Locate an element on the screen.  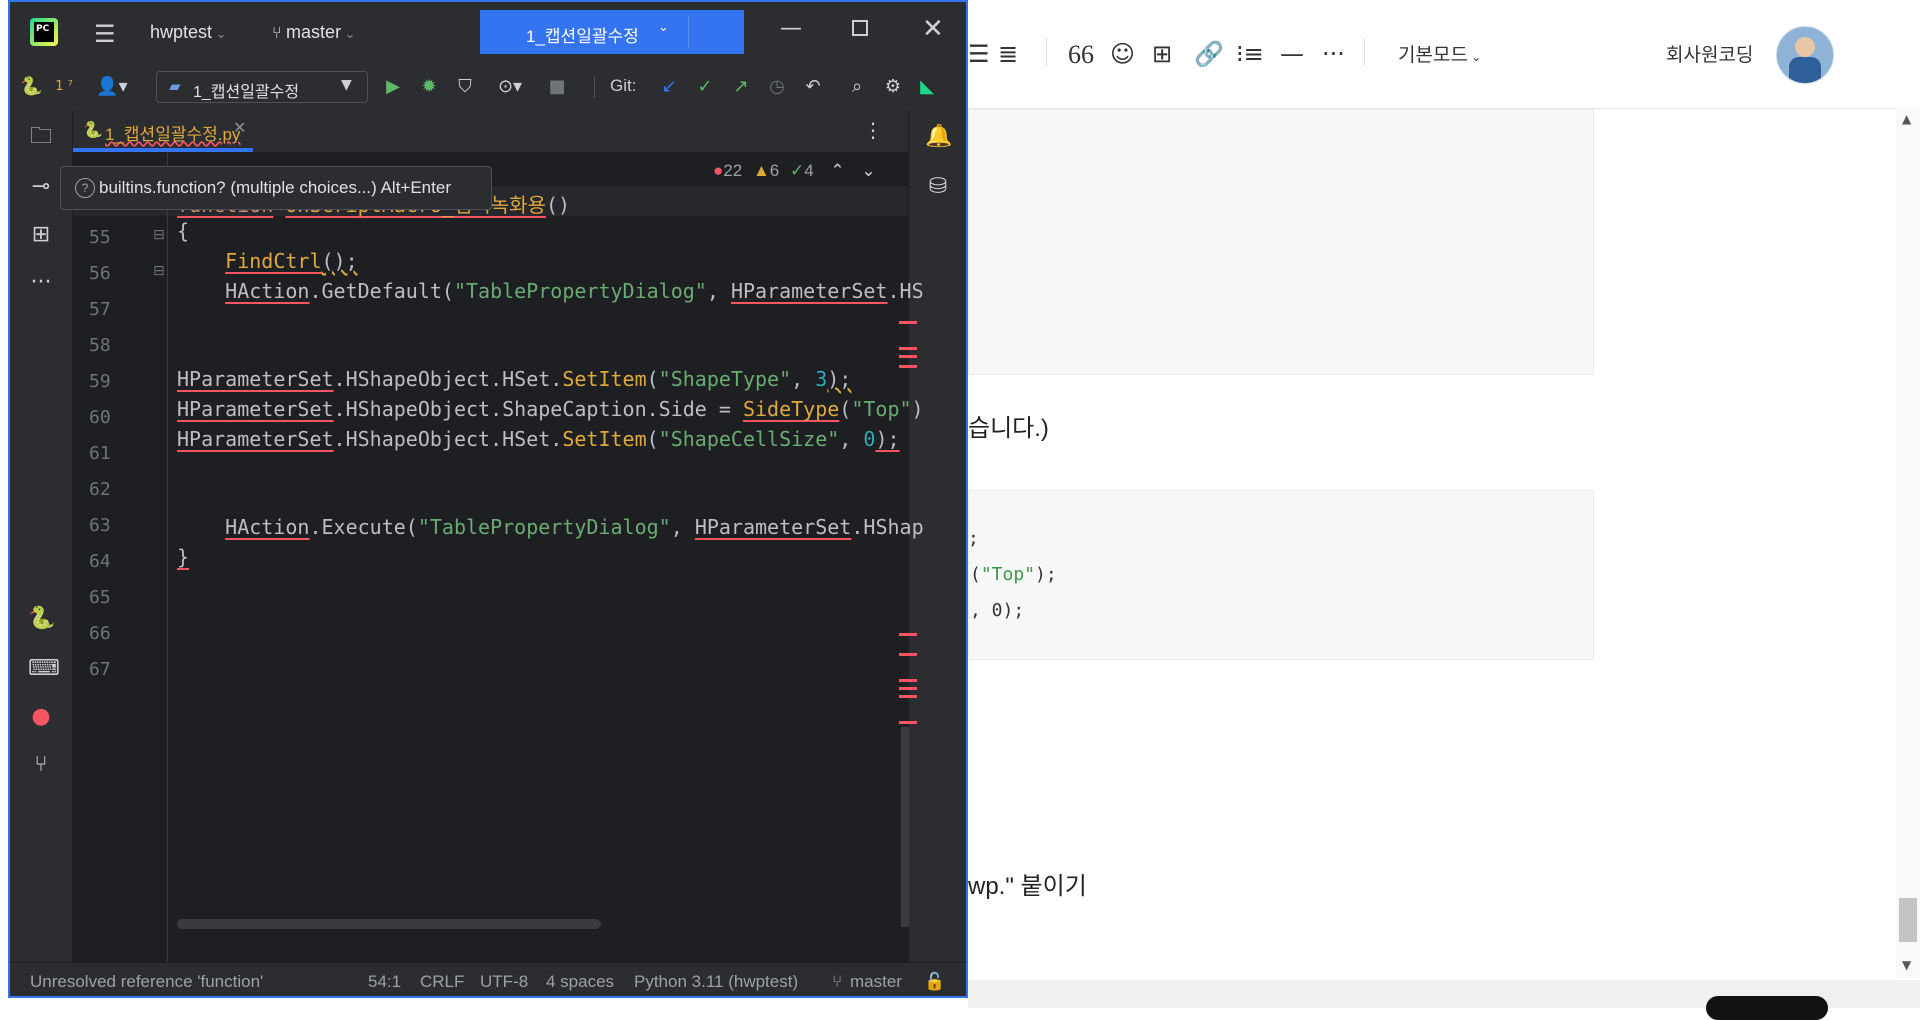
profile-icon: ⊙▾ is located at coordinates (510, 87).